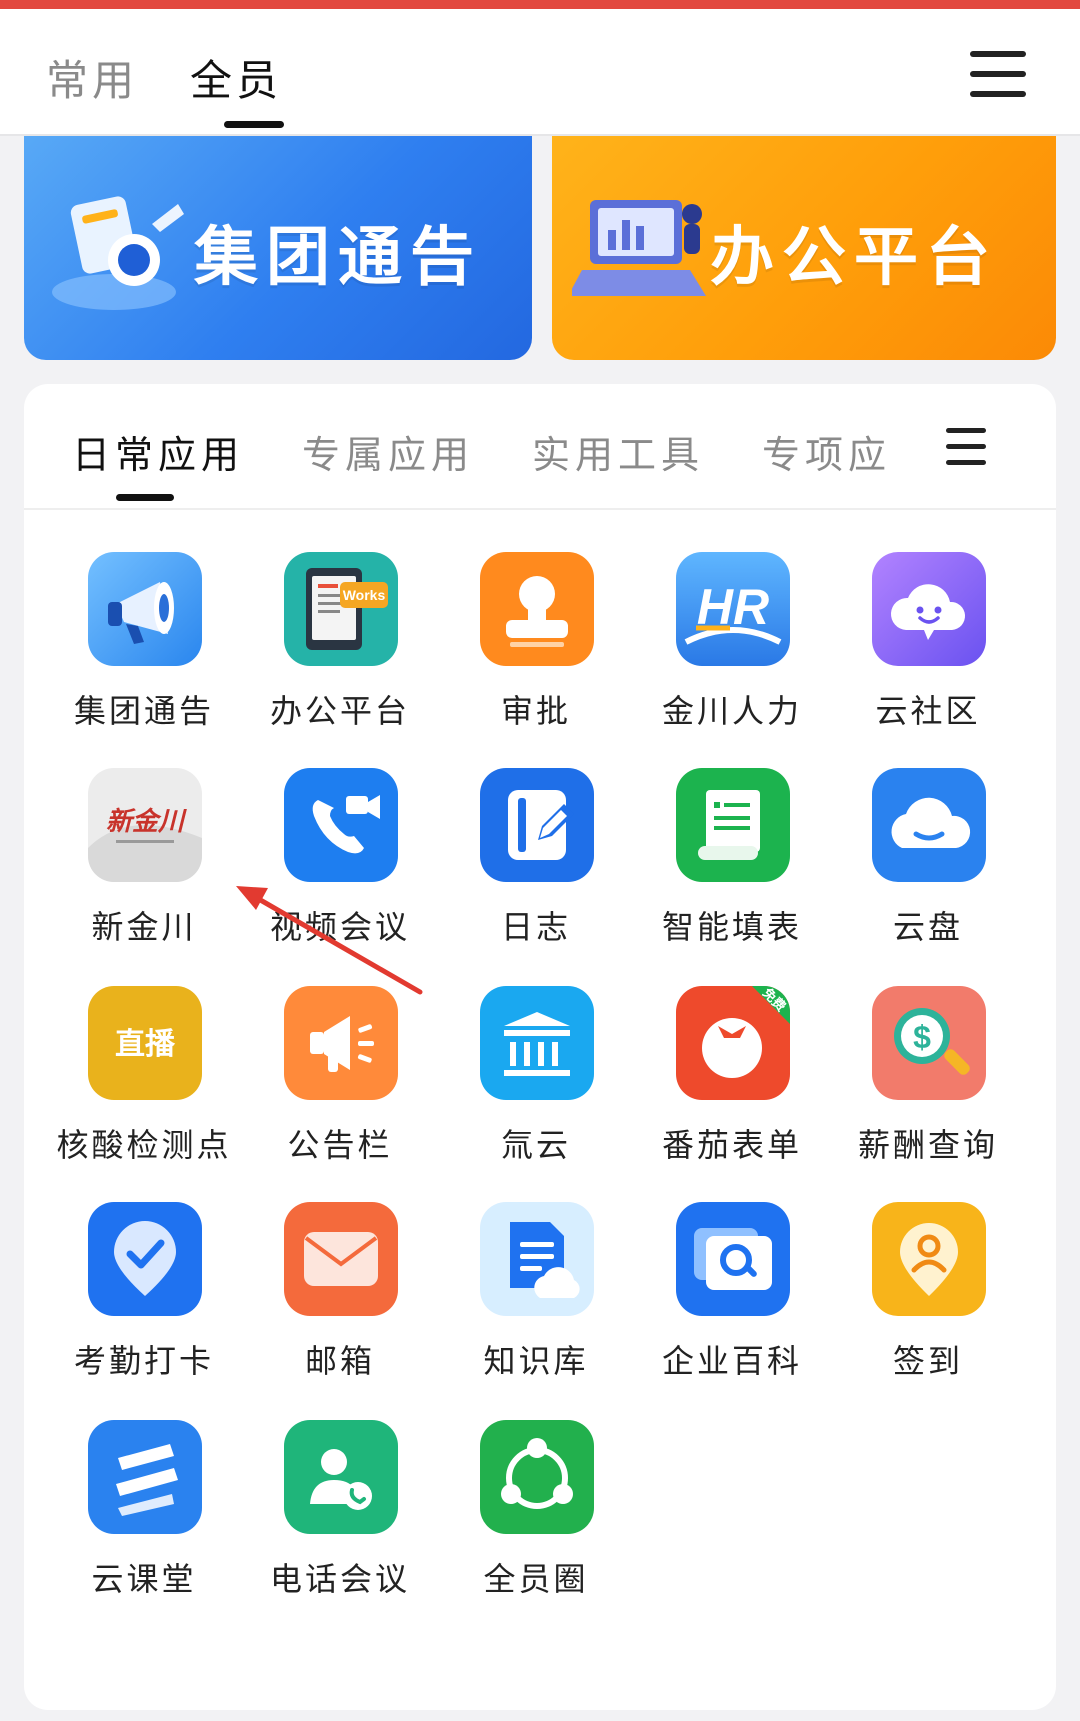  I want to click on app-label: 日志, so click(535, 927).